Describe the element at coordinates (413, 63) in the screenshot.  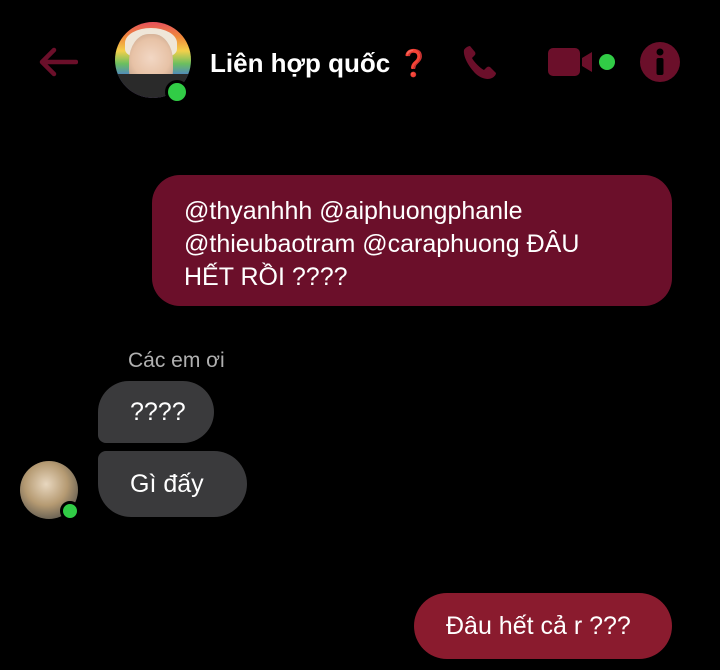
I see `question-emoji-icon: ❓` at that location.